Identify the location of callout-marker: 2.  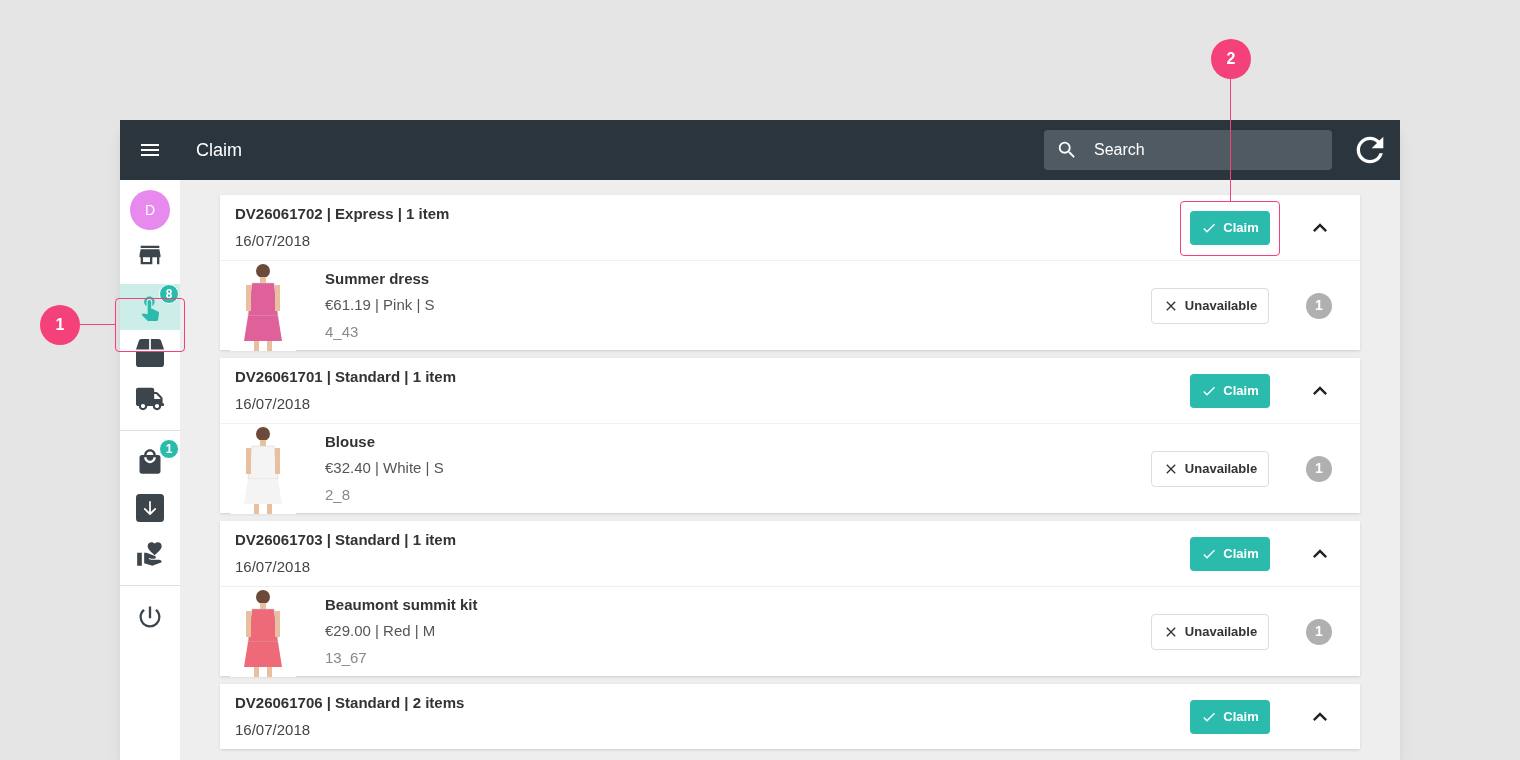
(1231, 59).